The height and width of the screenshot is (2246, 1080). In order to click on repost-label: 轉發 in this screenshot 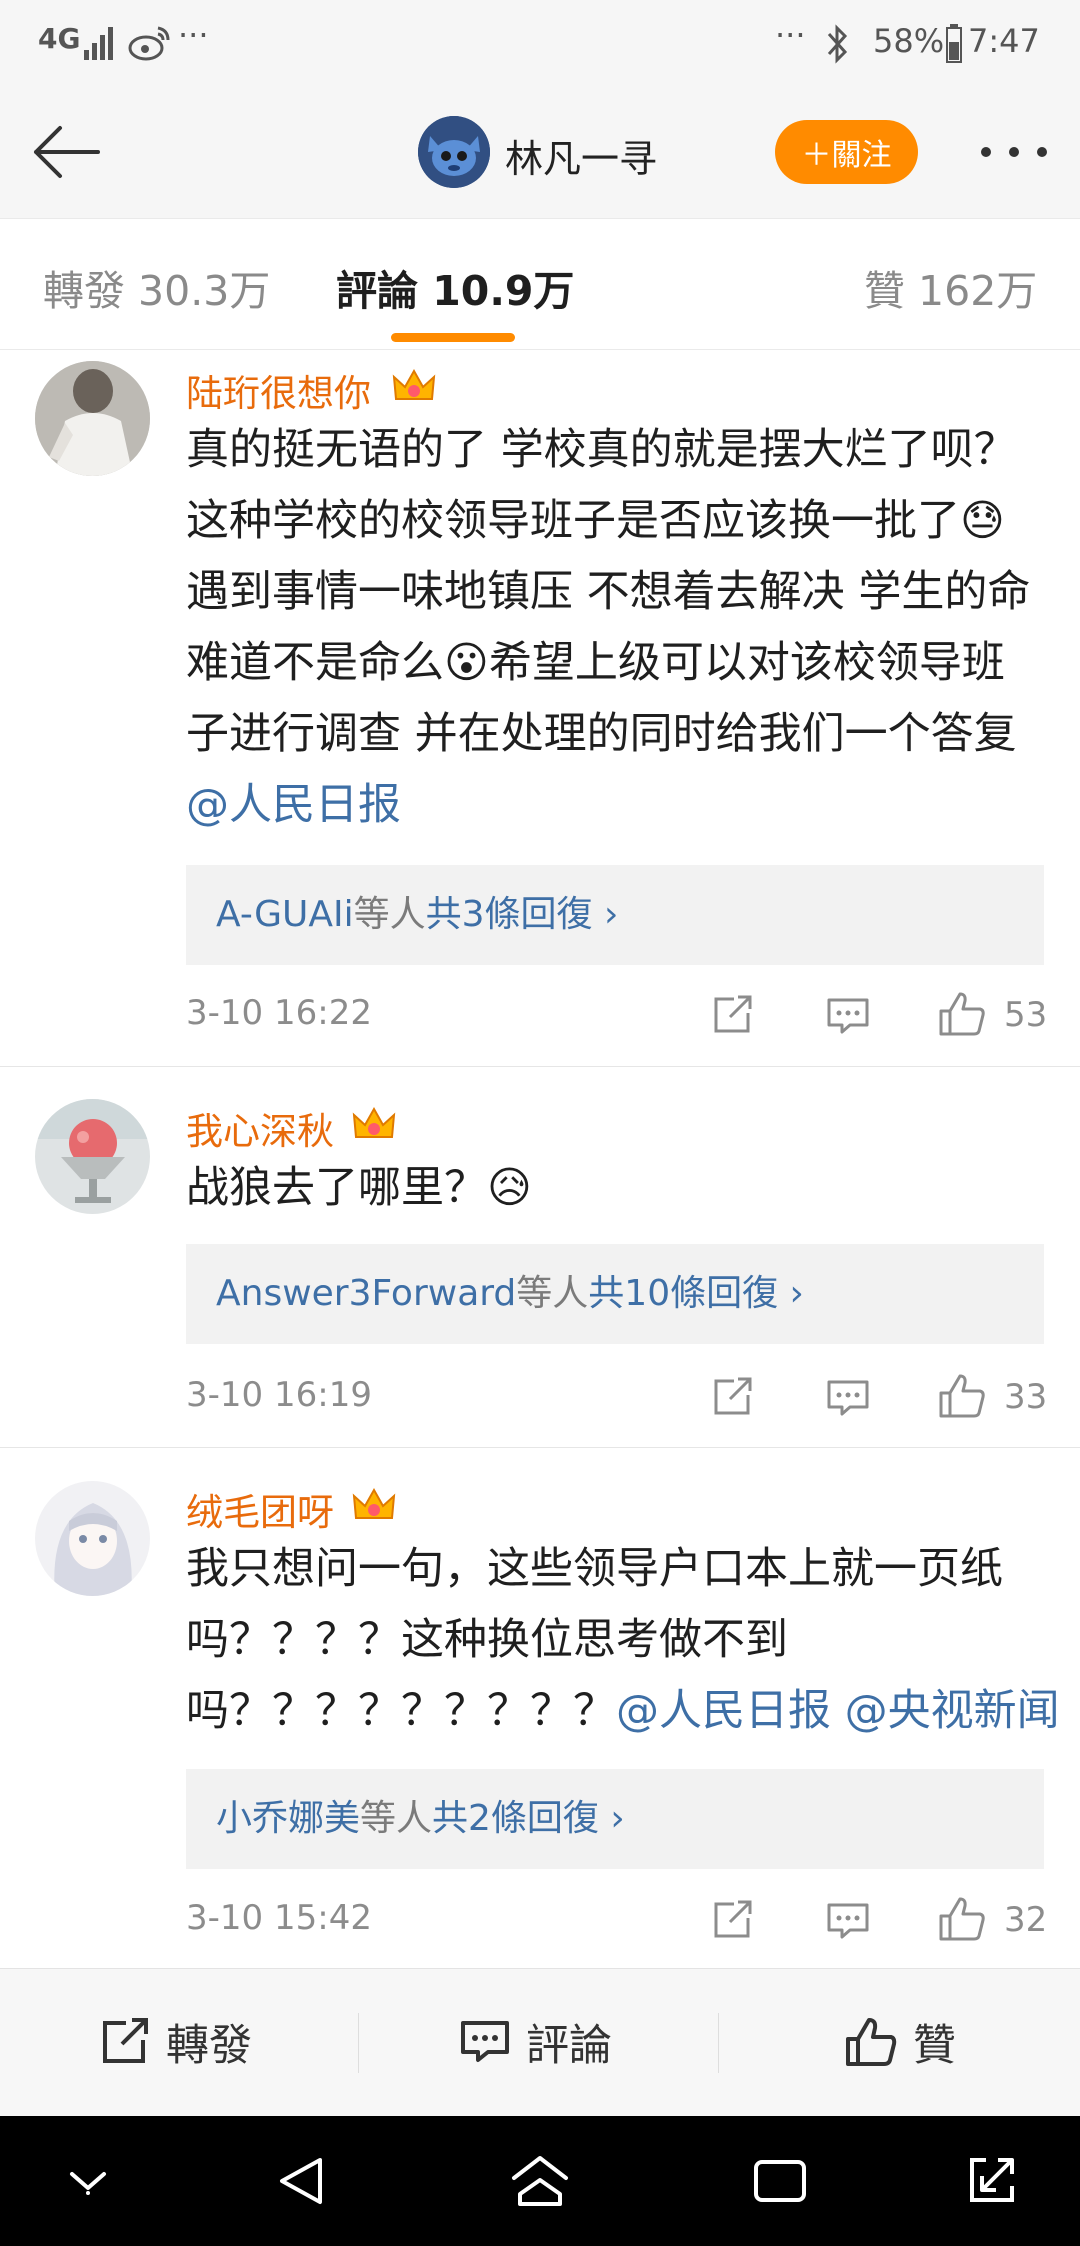, I will do `click(209, 2046)`.